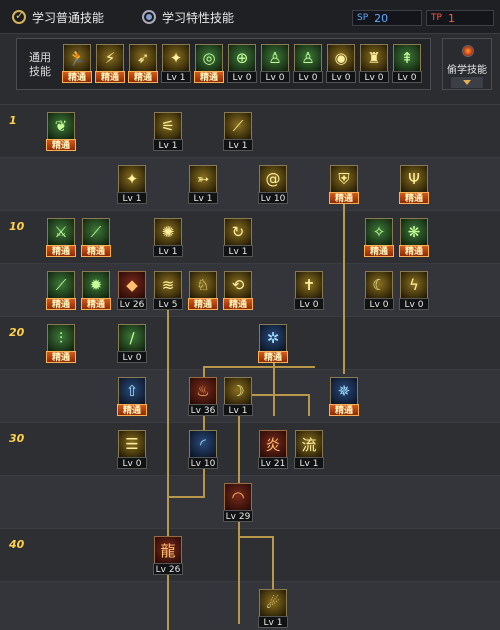 The width and height of the screenshot is (500, 630). Describe the element at coordinates (96, 285) in the screenshot. I see `spark-icon: ✹` at that location.